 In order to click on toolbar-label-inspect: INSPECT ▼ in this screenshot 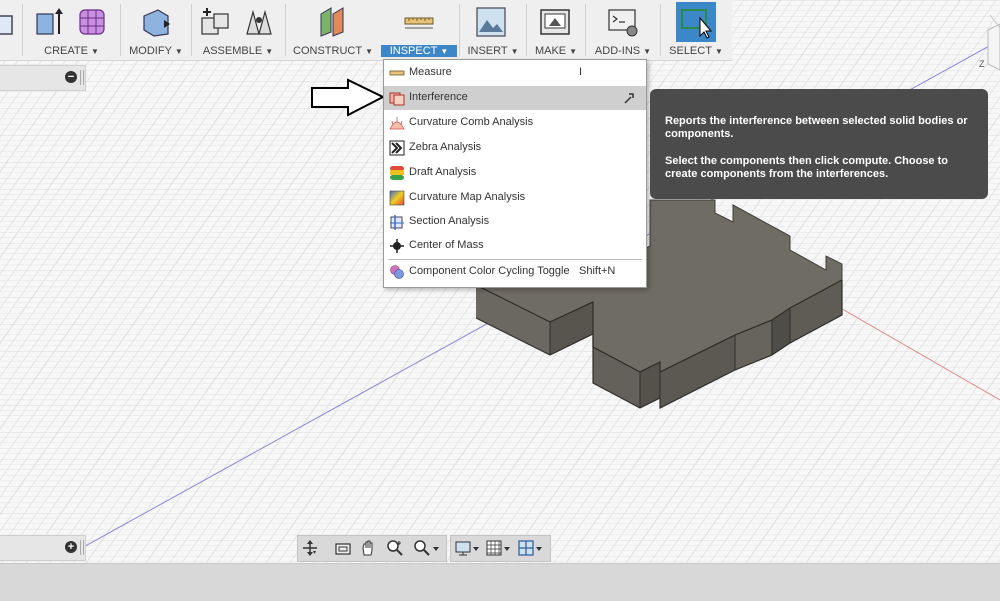, I will do `click(419, 51)`.